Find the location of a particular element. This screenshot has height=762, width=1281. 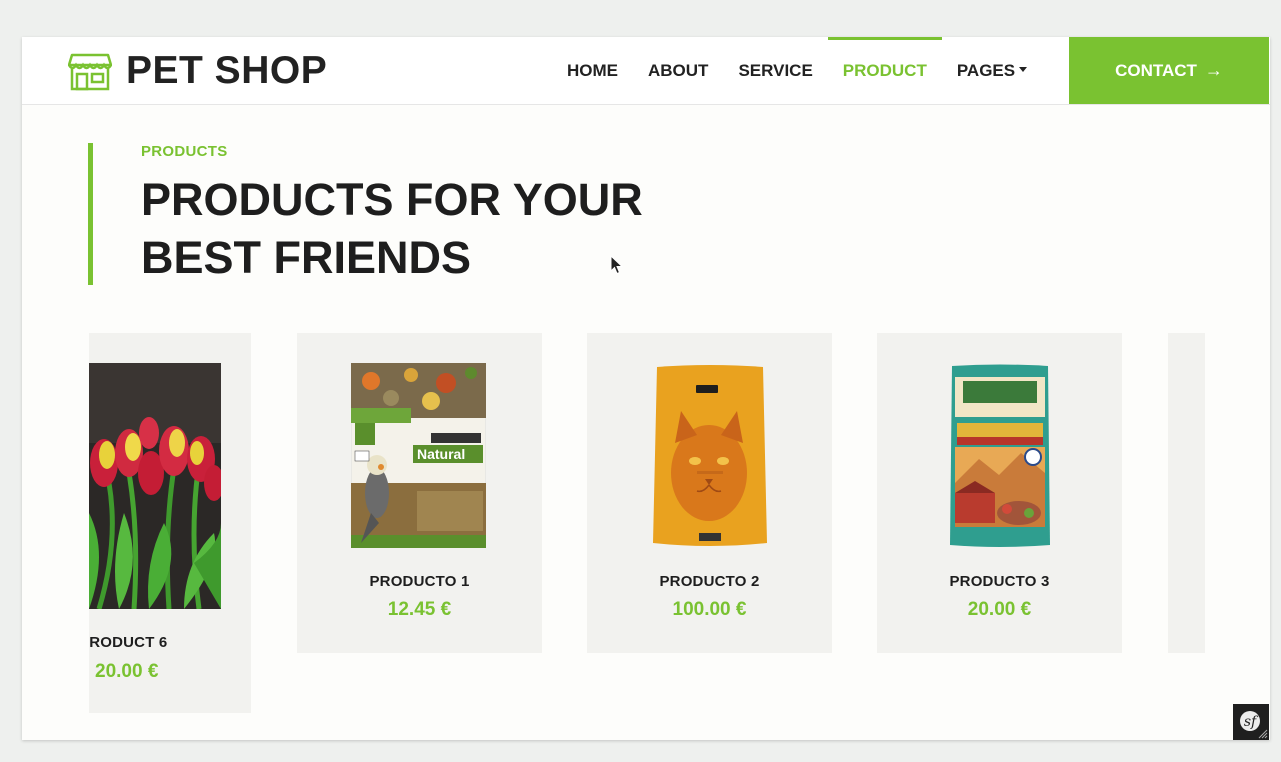

product-card: PRODUCT 6 20.00 € is located at coordinates (170, 523).